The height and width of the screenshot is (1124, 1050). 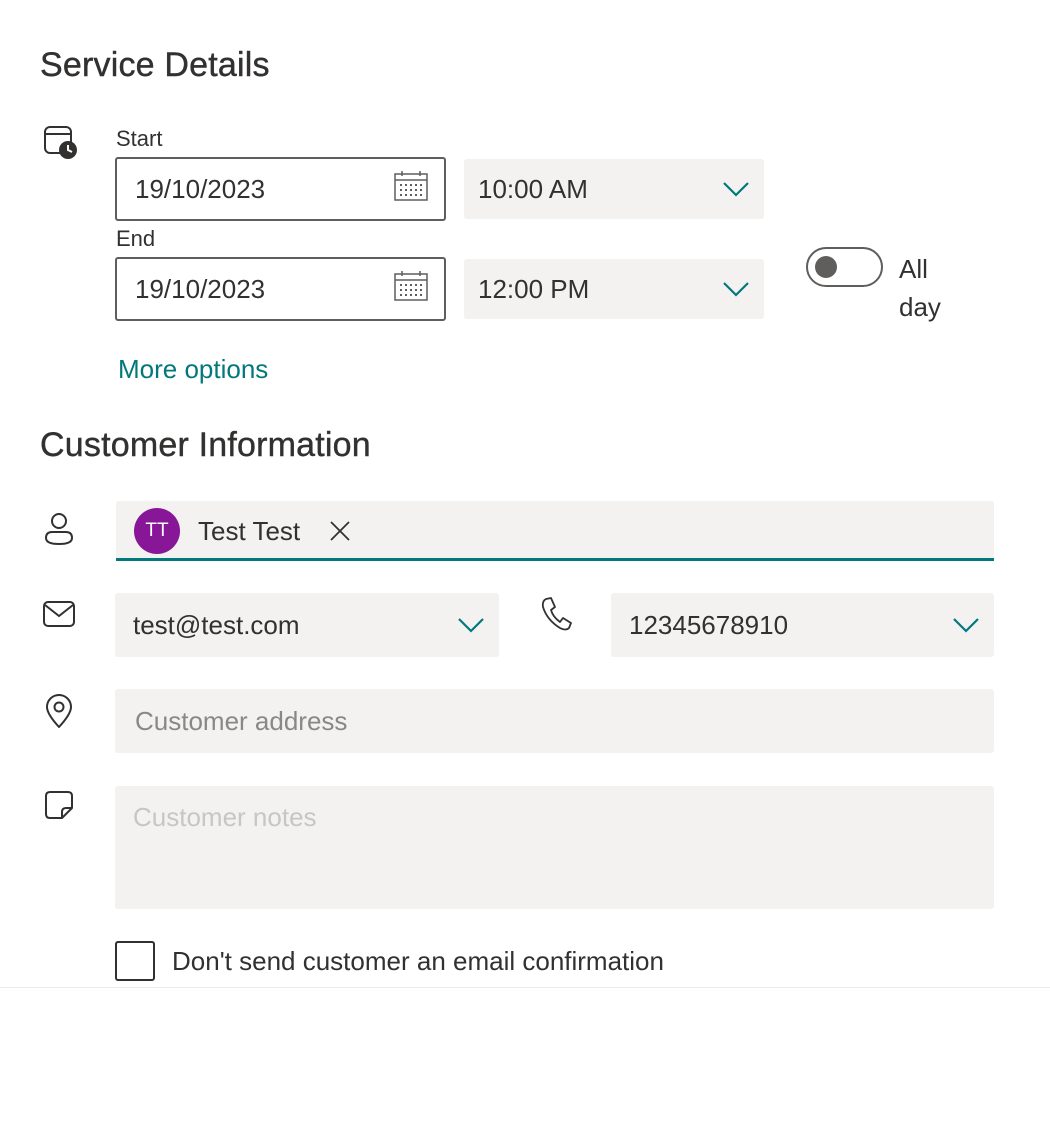 What do you see at coordinates (59, 713) in the screenshot?
I see `location-pin-icon` at bounding box center [59, 713].